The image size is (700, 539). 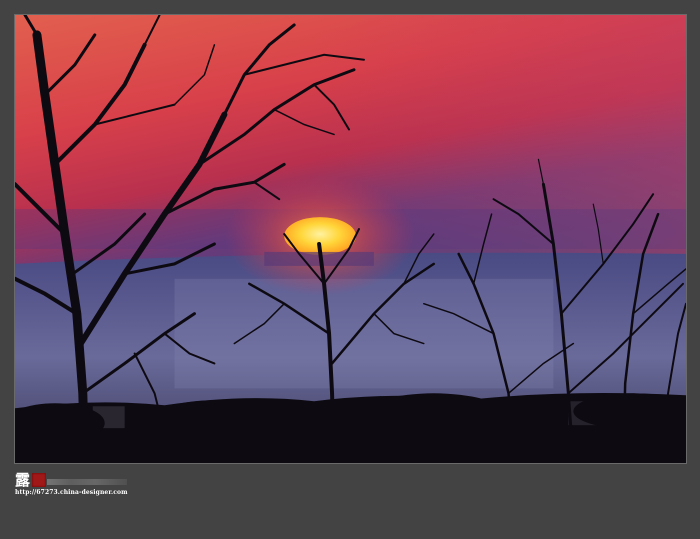 I want to click on seal-icon, so click(x=39, y=480).